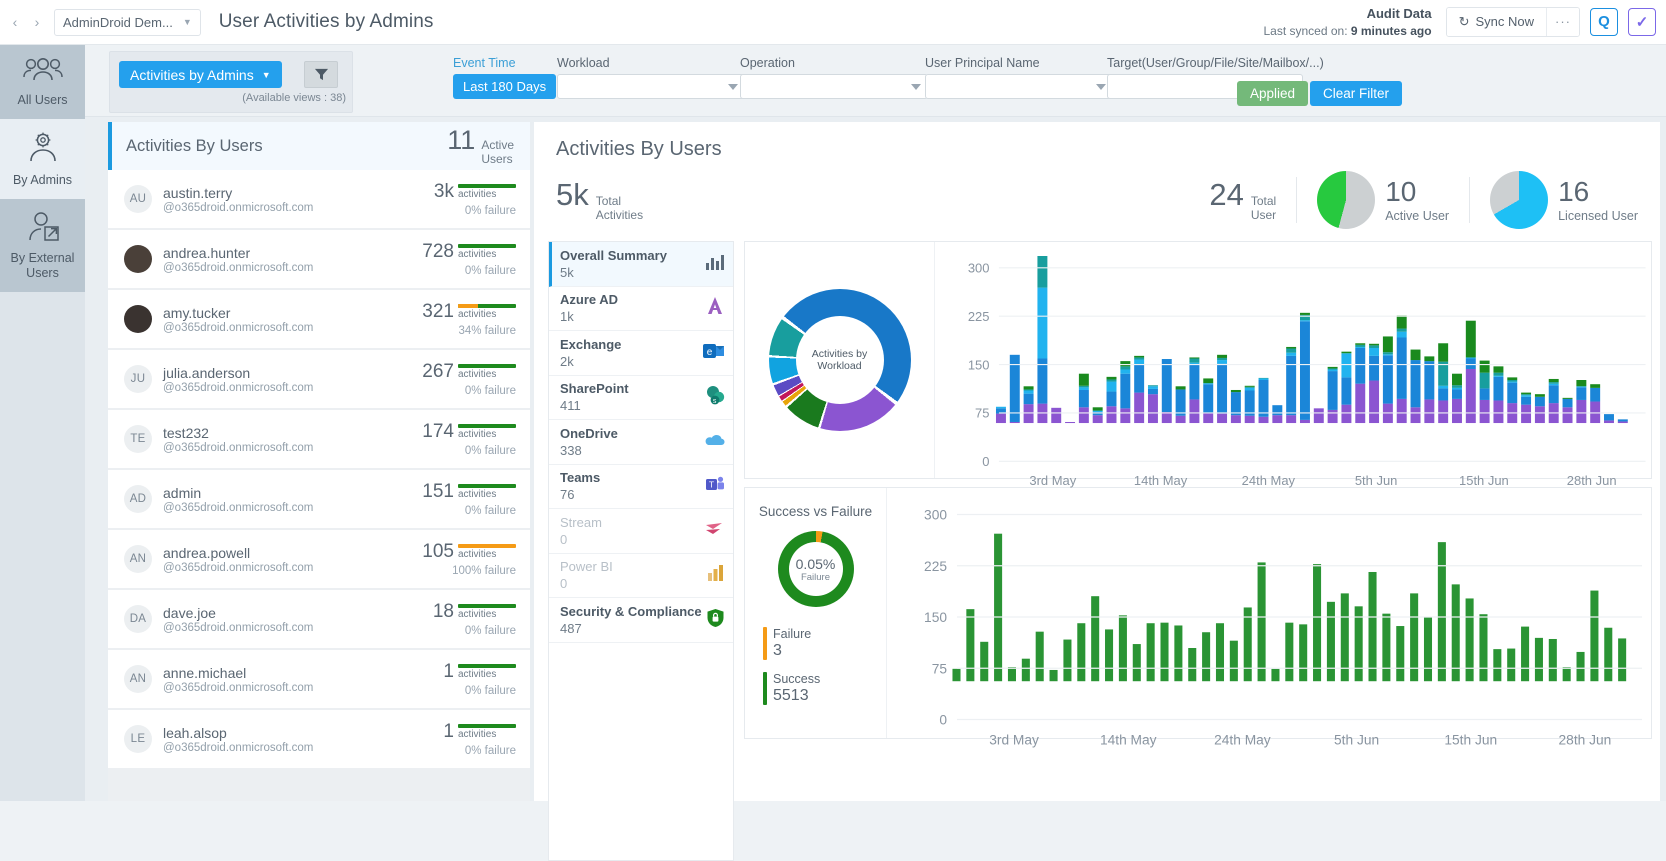  I want to click on workload-count: 411, so click(570, 406).